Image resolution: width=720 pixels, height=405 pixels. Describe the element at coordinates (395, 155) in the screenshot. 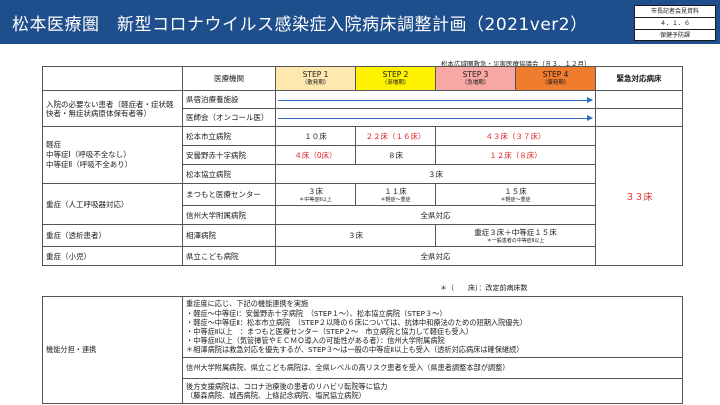

I see `azumino-step2: ８床` at that location.